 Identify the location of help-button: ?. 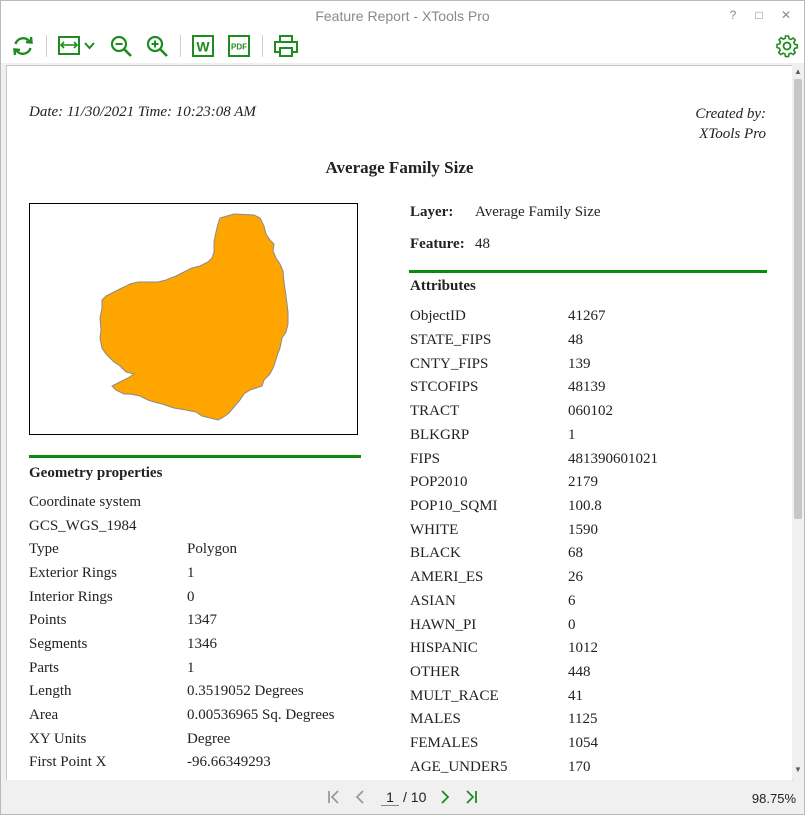
(733, 15).